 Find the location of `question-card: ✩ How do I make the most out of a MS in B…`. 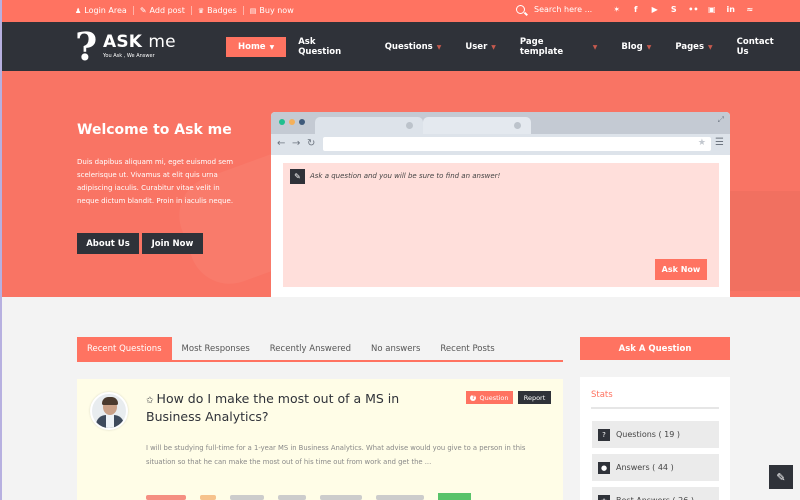

question-card: ✩ How do I make the most out of a MS in B… is located at coordinates (320, 439).